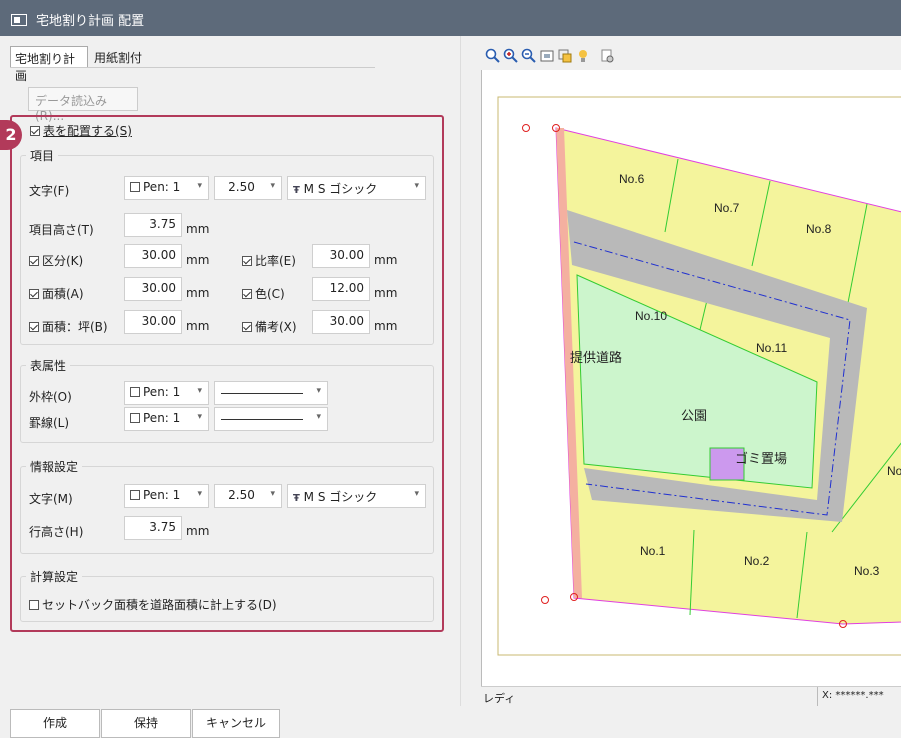 The image size is (901, 738). I want to click on checkbox-unchecked-icon, so click(34, 605).